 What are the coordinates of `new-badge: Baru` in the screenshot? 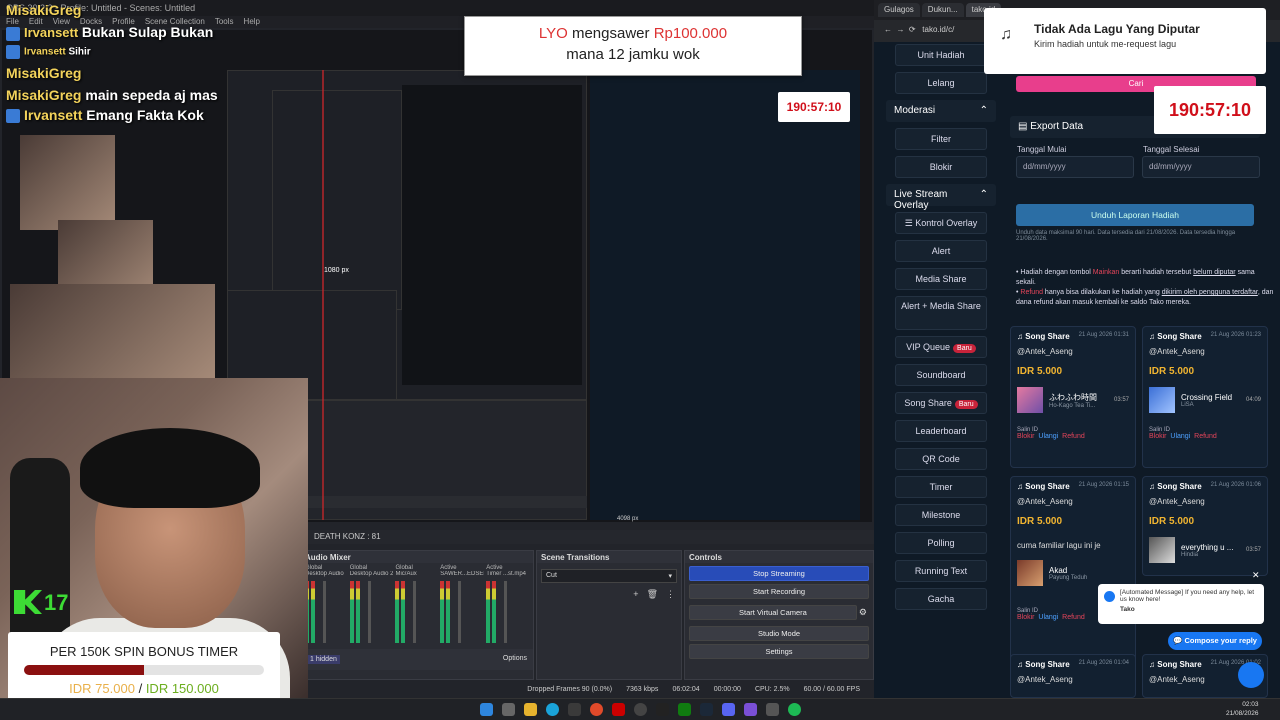 It's located at (964, 348).